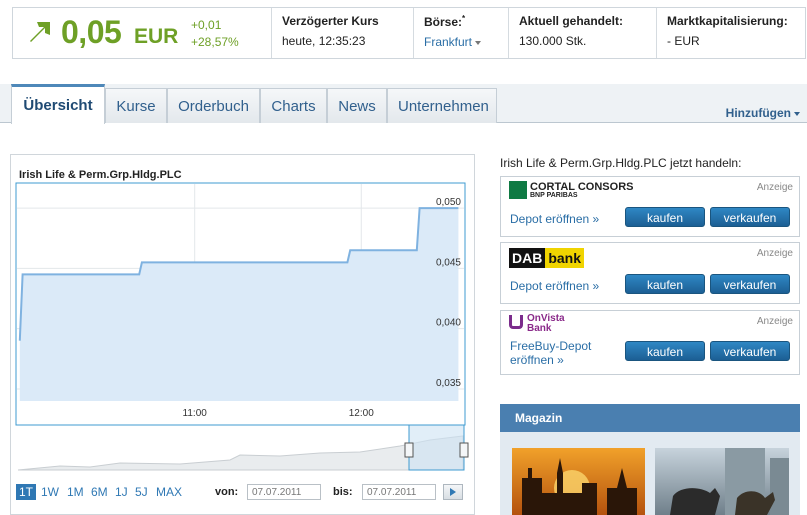 This screenshot has height=515, width=807. Describe the element at coordinates (141, 492) in the screenshot. I see `range-5j: 5J` at that location.